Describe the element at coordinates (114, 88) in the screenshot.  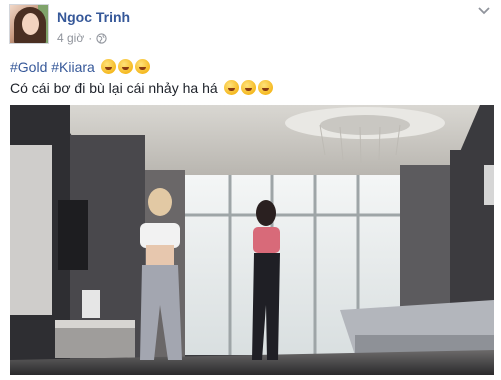
I see `post-caption: Có cái bơ đi bù lại cái nhảy ha há` at that location.